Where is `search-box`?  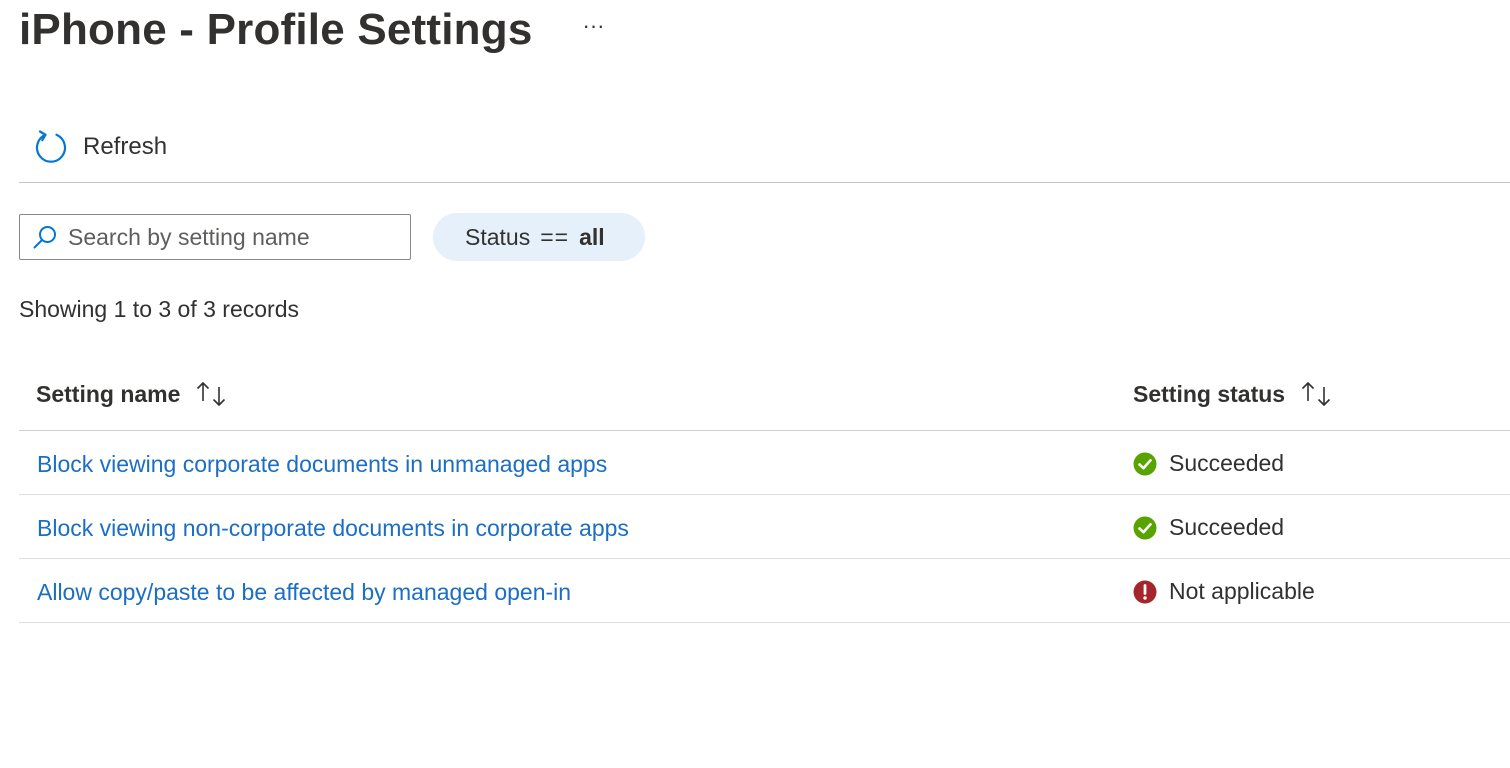
search-box is located at coordinates (215, 237).